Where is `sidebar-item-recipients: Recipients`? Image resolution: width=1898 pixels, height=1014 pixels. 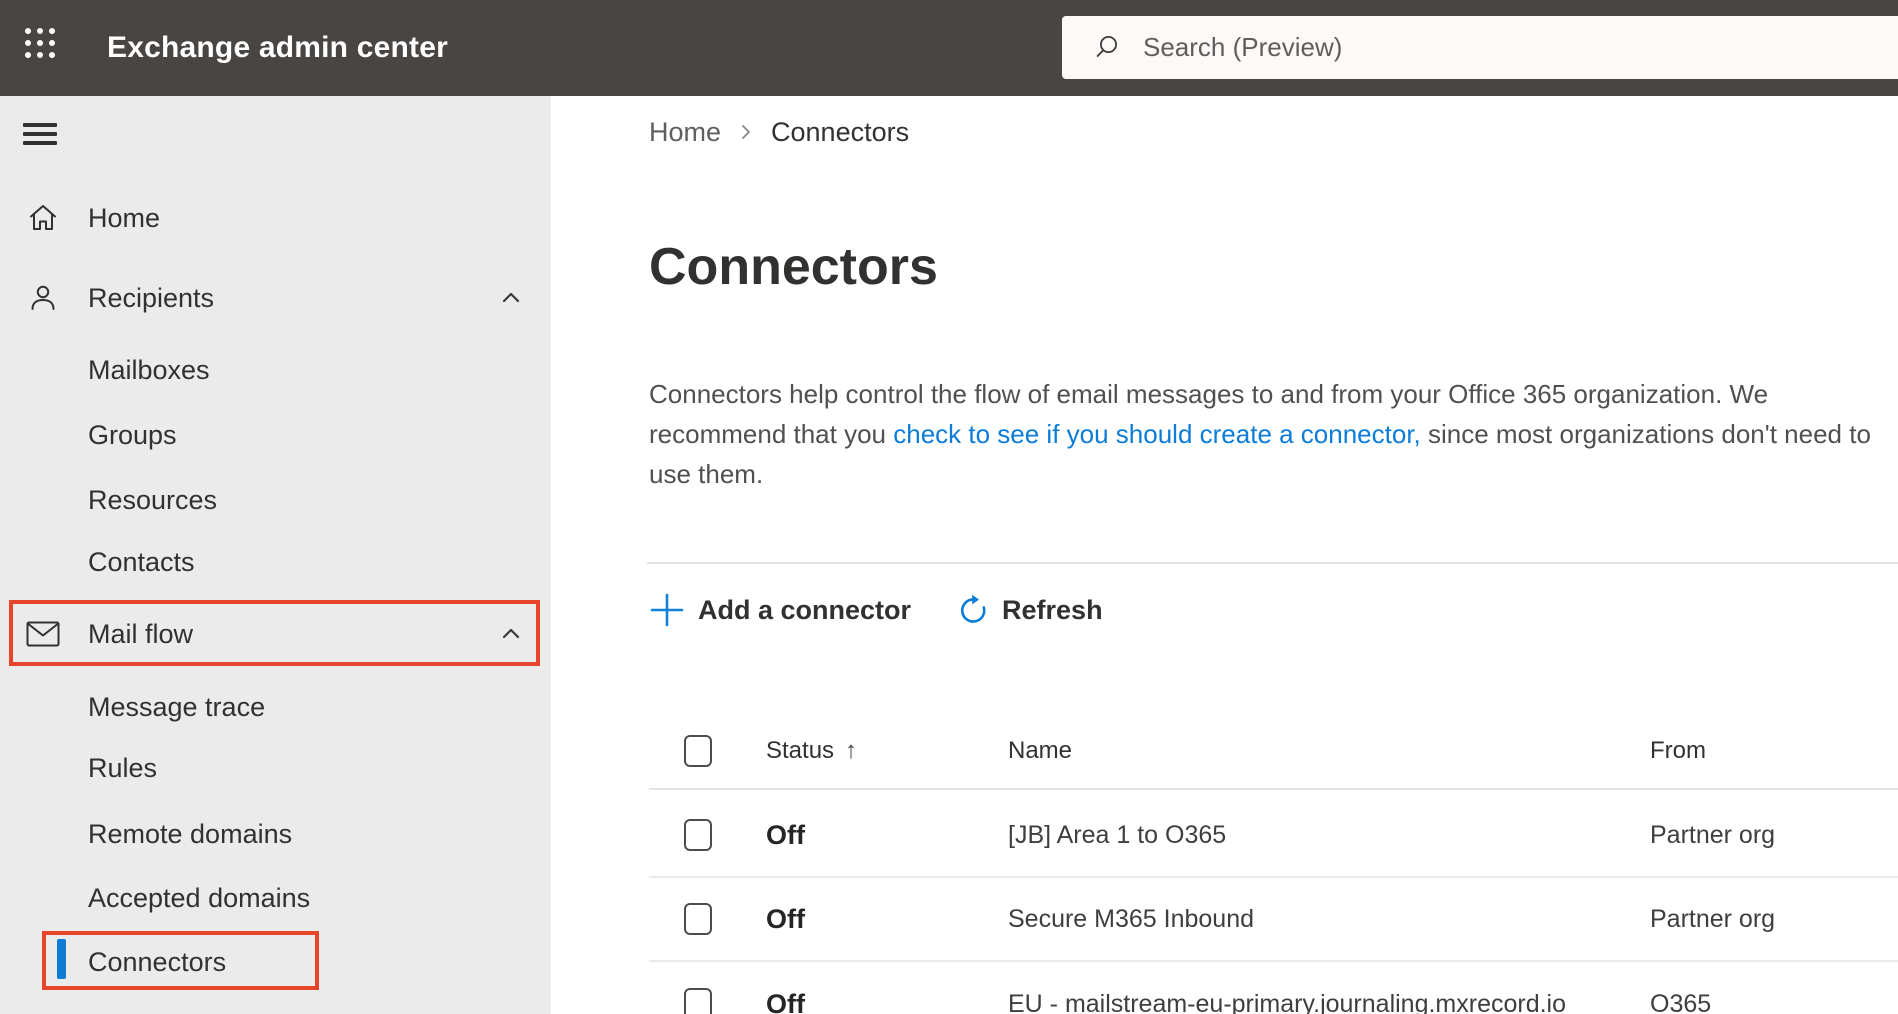 sidebar-item-recipients: Recipients is located at coordinates (275, 298).